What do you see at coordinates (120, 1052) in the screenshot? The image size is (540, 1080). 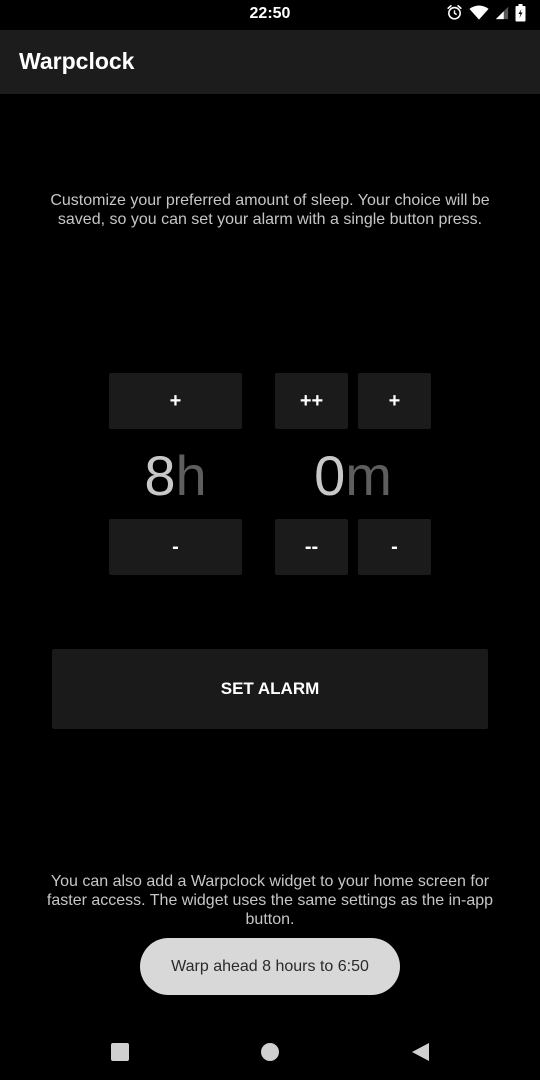 I see `recents-icon` at bounding box center [120, 1052].